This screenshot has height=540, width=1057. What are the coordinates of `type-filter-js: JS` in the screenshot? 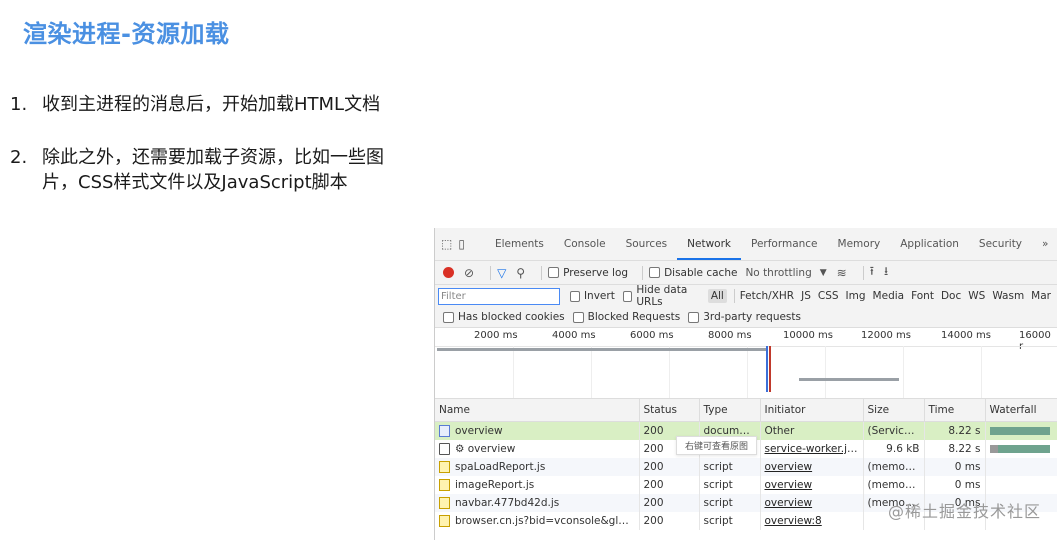 It's located at (806, 296).